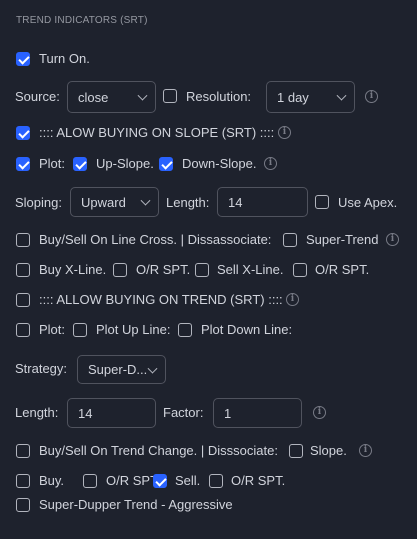  What do you see at coordinates (52, 329) in the screenshot?
I see `plot-trend-label: Plot:` at bounding box center [52, 329].